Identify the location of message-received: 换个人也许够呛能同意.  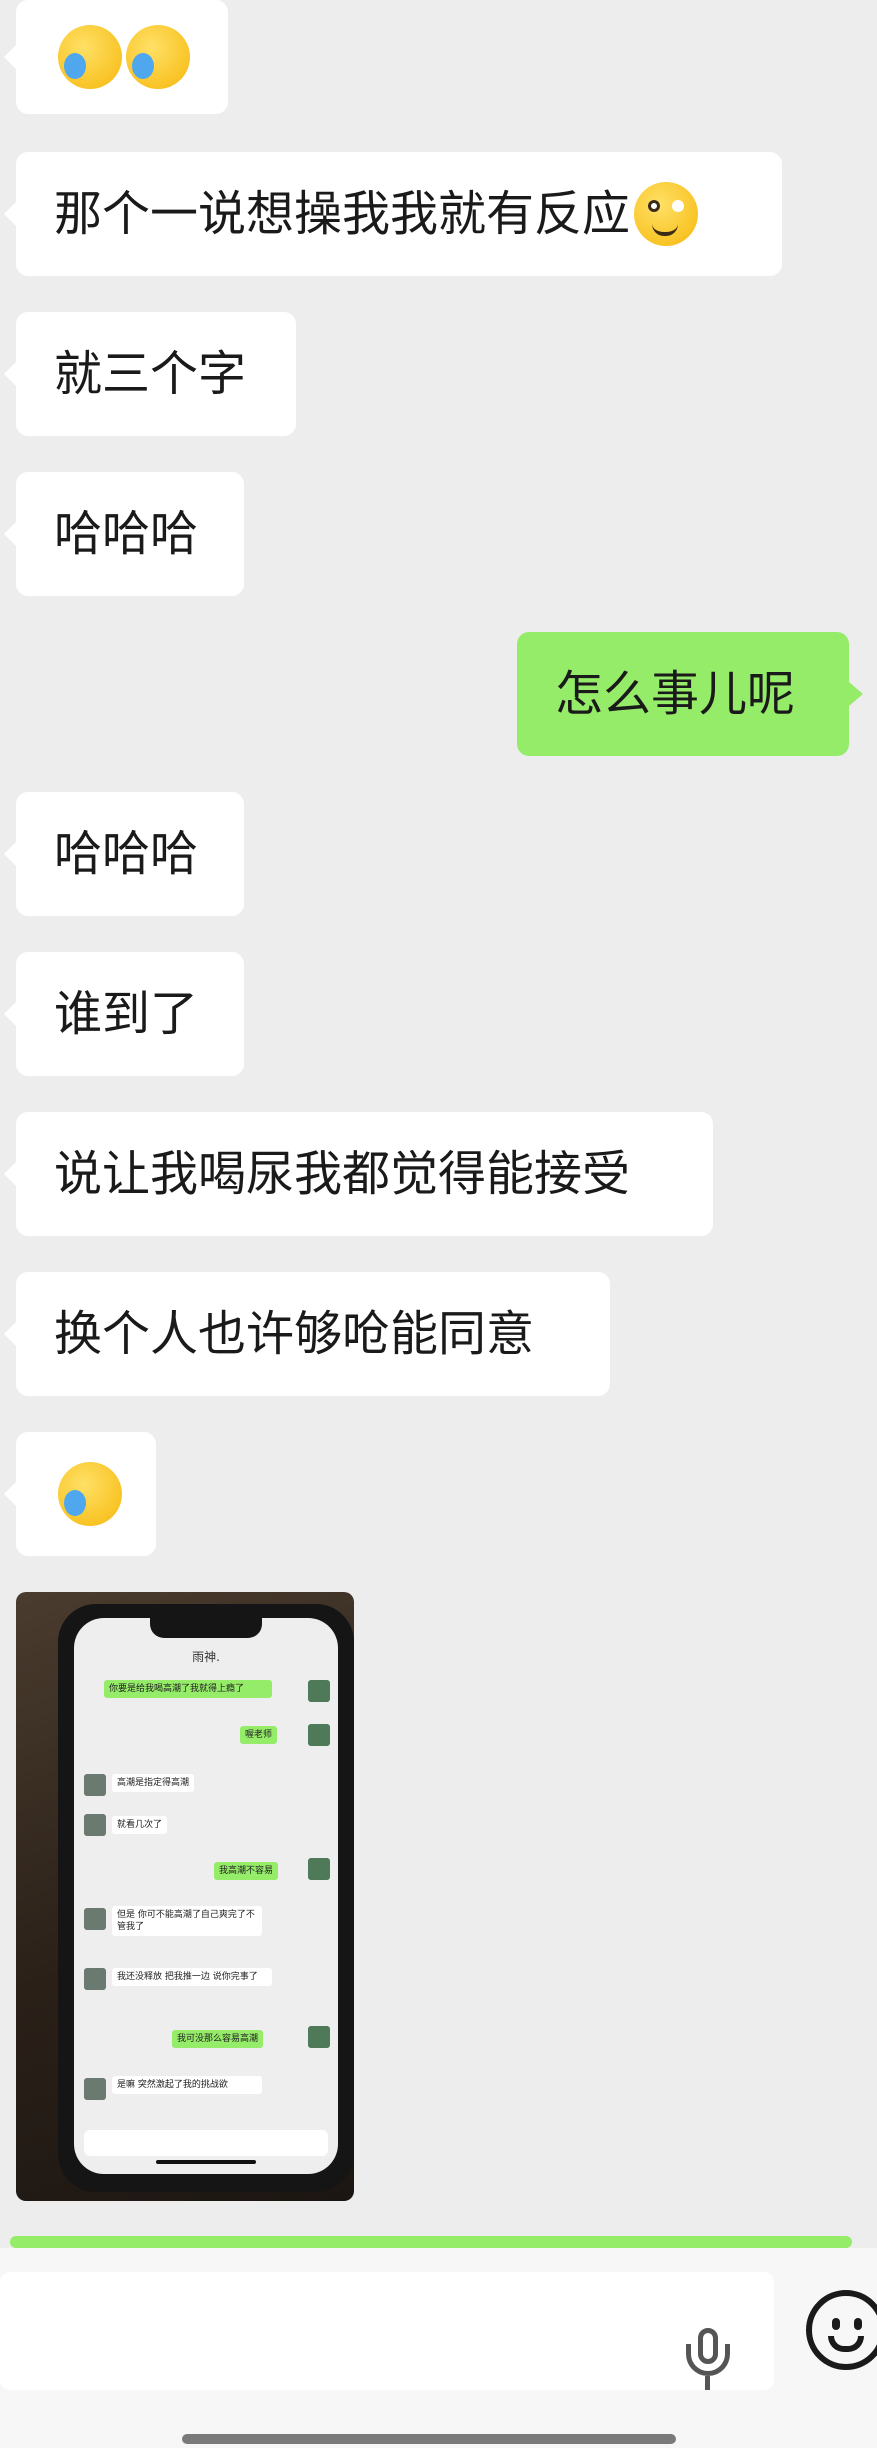
(307, 1334).